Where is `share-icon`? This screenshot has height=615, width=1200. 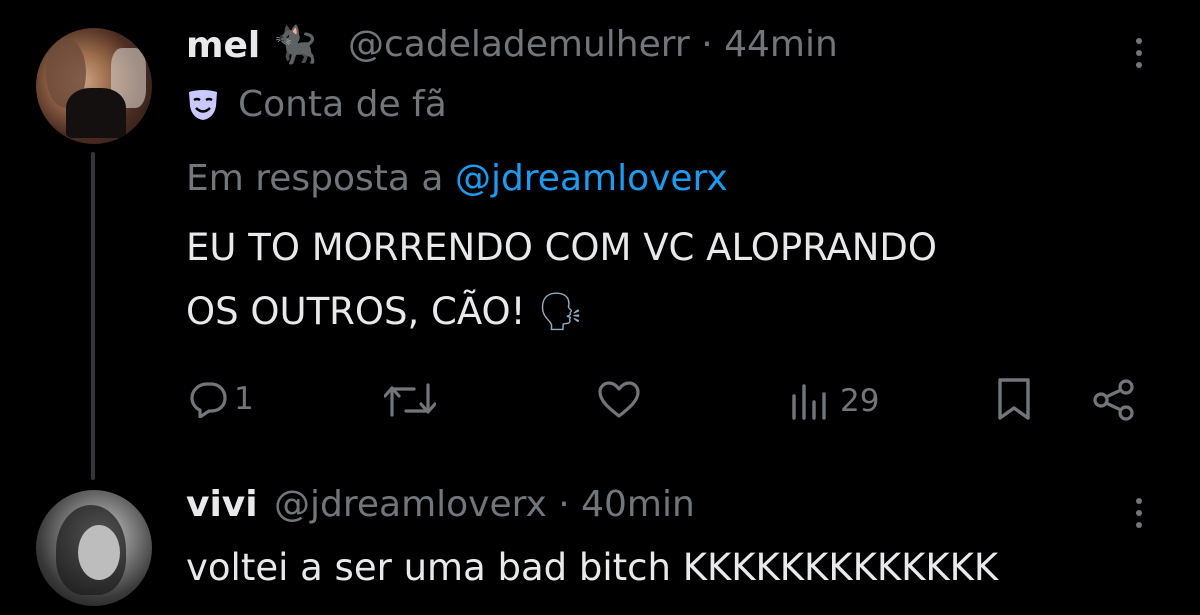
share-icon is located at coordinates (1113, 400).